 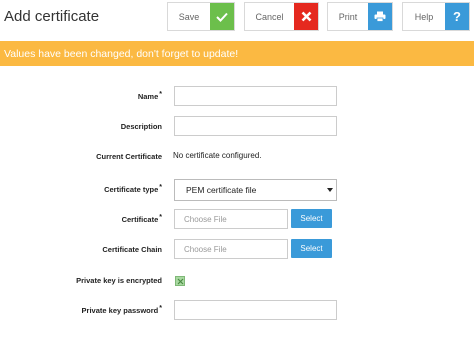 What do you see at coordinates (217, 155) in the screenshot?
I see `current-certificate-value: No certificate configured.` at bounding box center [217, 155].